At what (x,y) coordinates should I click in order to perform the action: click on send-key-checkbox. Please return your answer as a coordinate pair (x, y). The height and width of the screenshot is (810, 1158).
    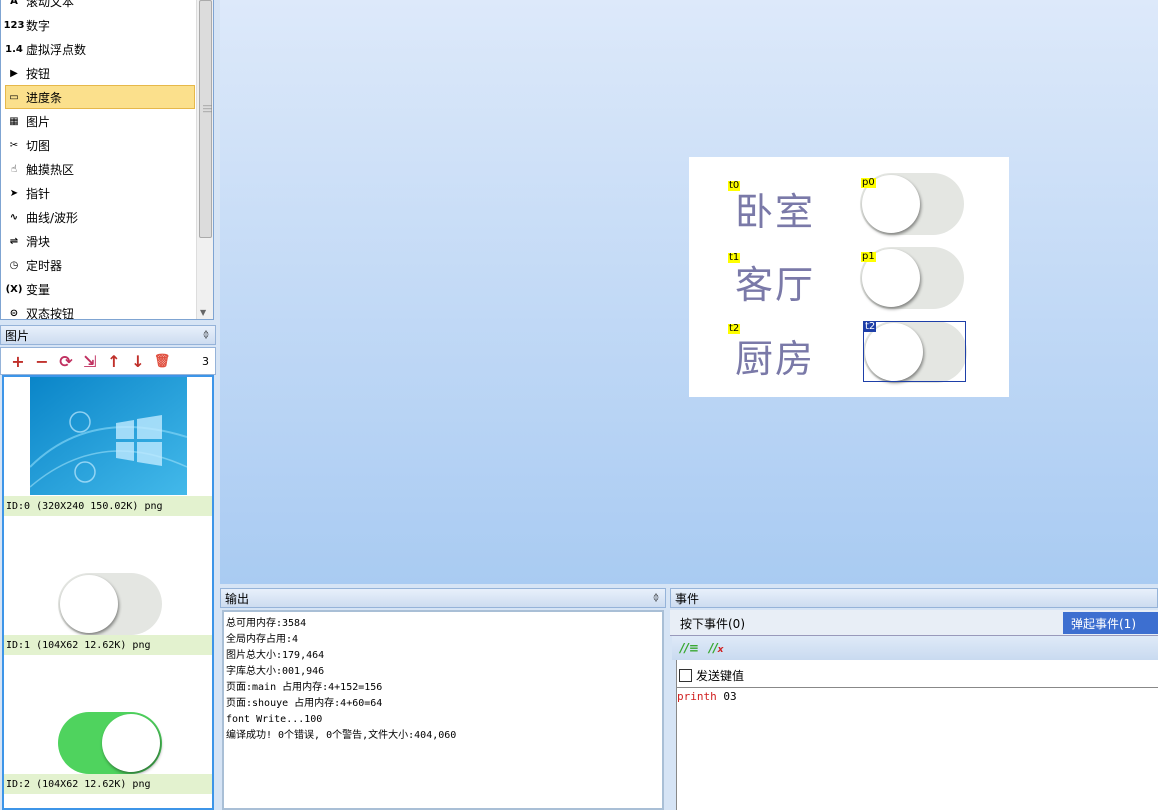
    Looking at the image, I should click on (685, 675).